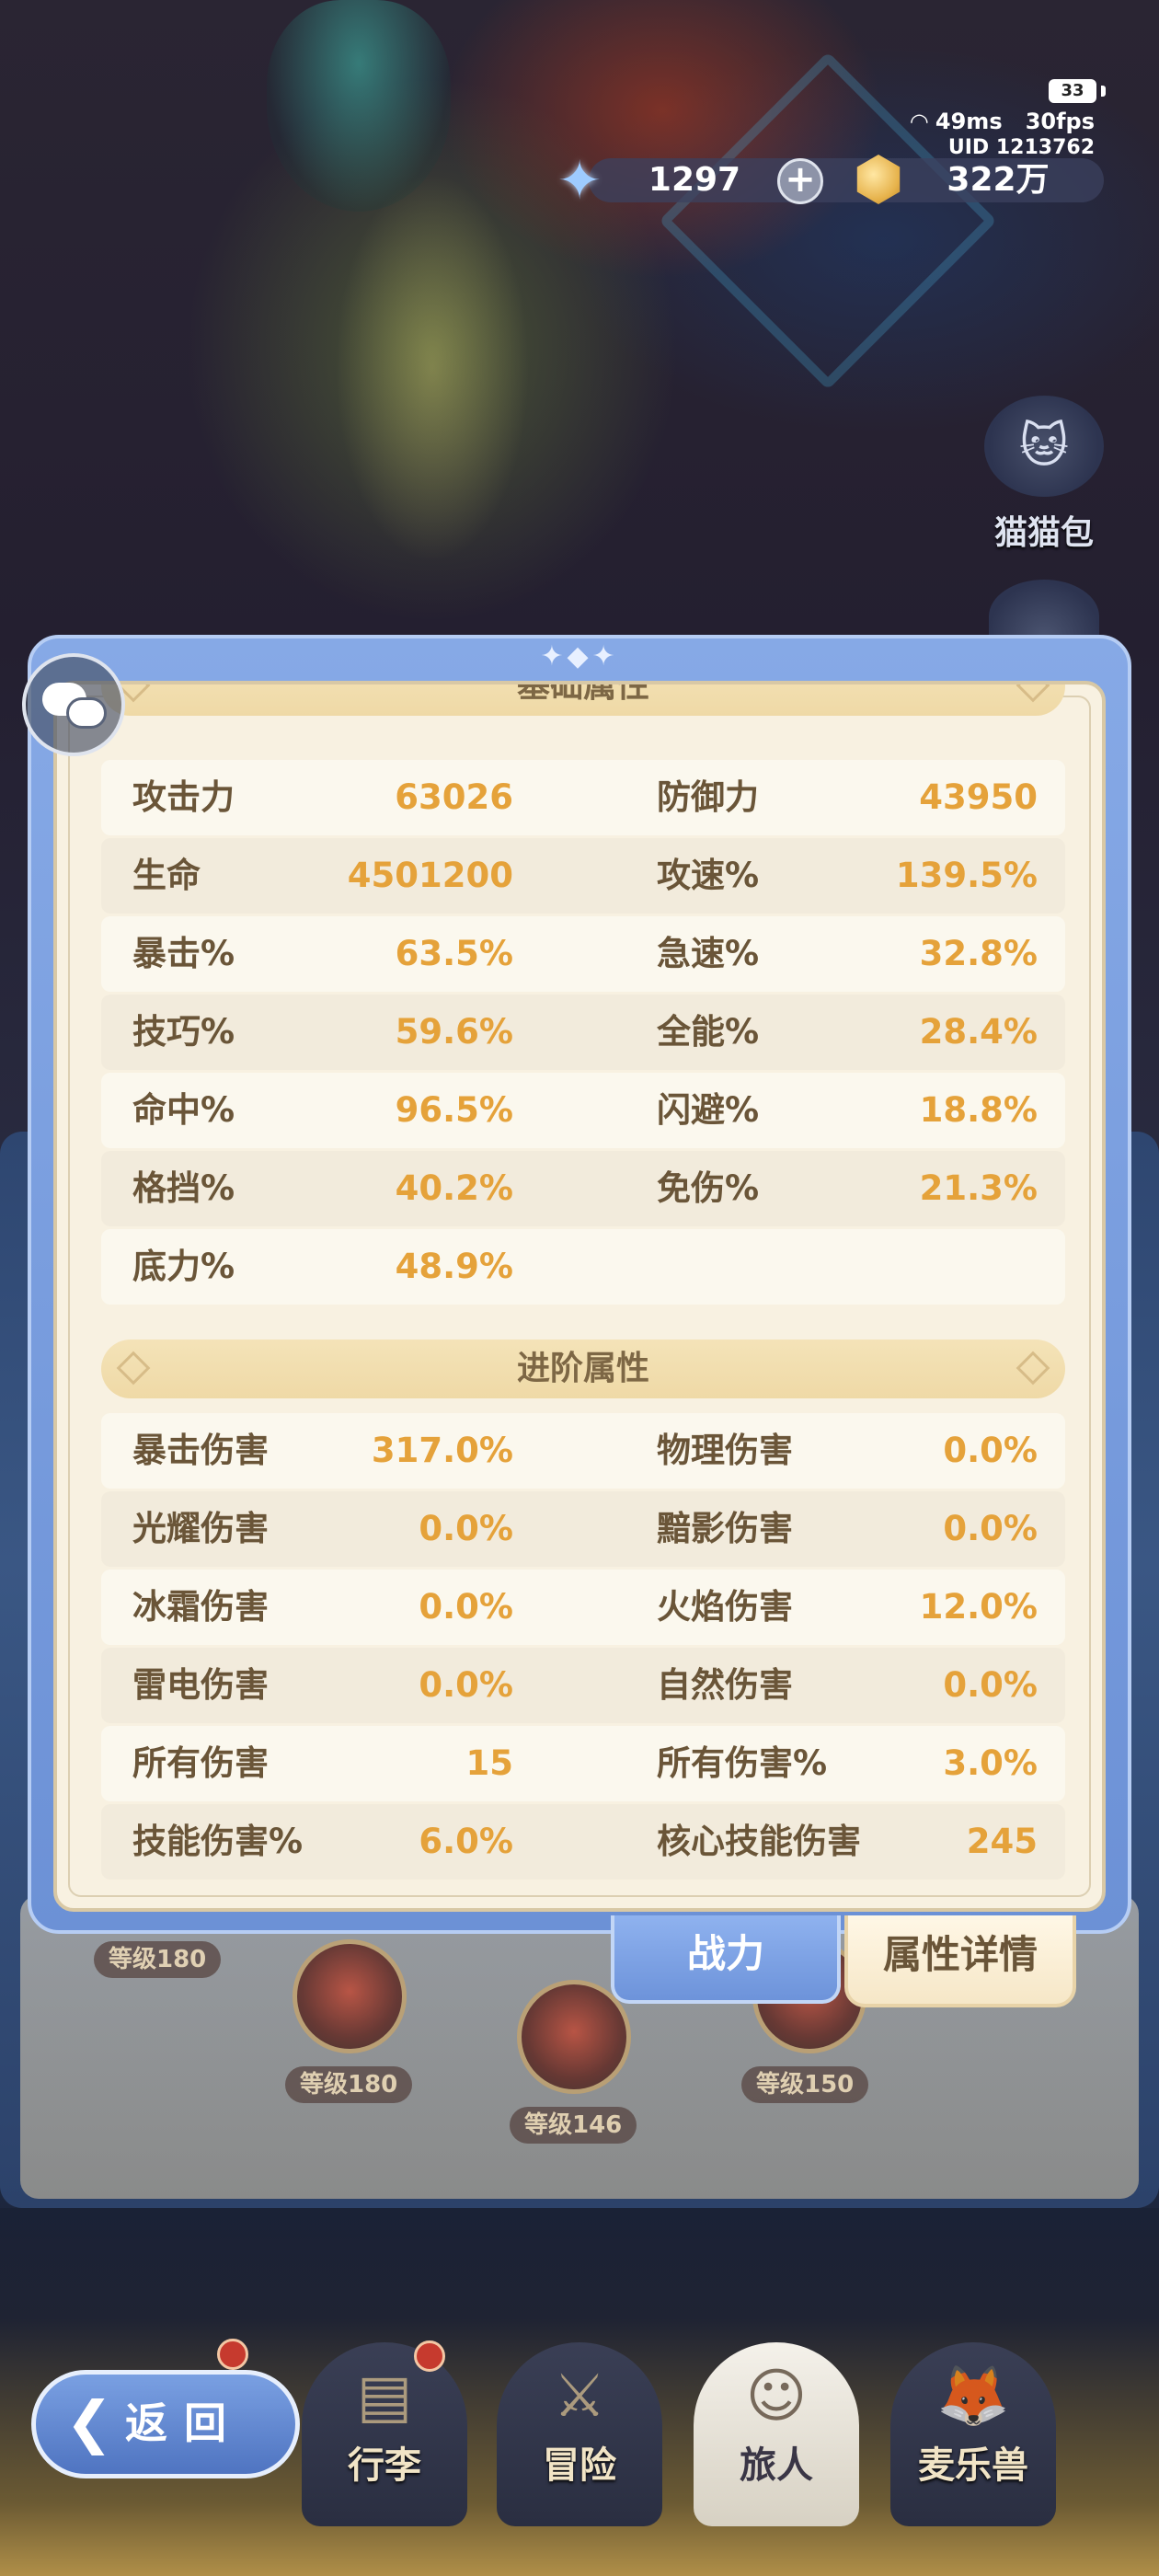 The image size is (1159, 2576). What do you see at coordinates (442, 1450) in the screenshot?
I see `stat-value: 317.0%` at bounding box center [442, 1450].